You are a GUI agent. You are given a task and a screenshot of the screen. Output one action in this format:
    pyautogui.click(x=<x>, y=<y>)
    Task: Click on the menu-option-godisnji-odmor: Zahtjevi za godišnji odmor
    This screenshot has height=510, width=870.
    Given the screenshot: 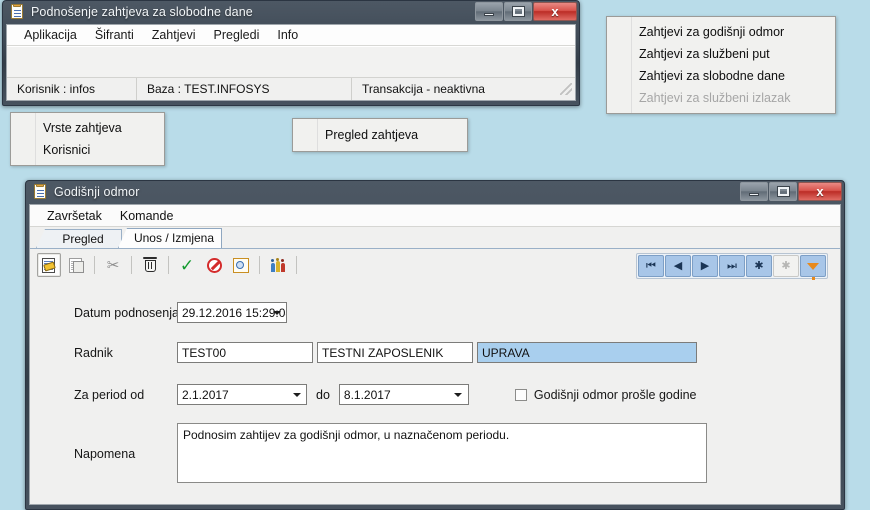 What is the action you would take?
    pyautogui.click(x=721, y=32)
    